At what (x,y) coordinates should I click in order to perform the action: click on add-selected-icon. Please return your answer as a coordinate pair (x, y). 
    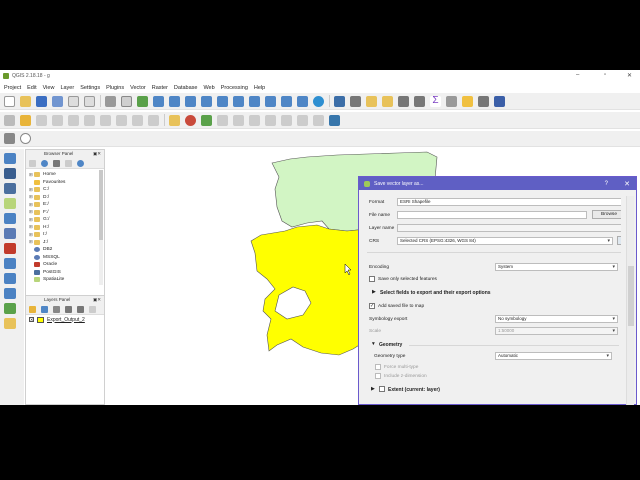
    Looking at the image, I should click on (32, 163).